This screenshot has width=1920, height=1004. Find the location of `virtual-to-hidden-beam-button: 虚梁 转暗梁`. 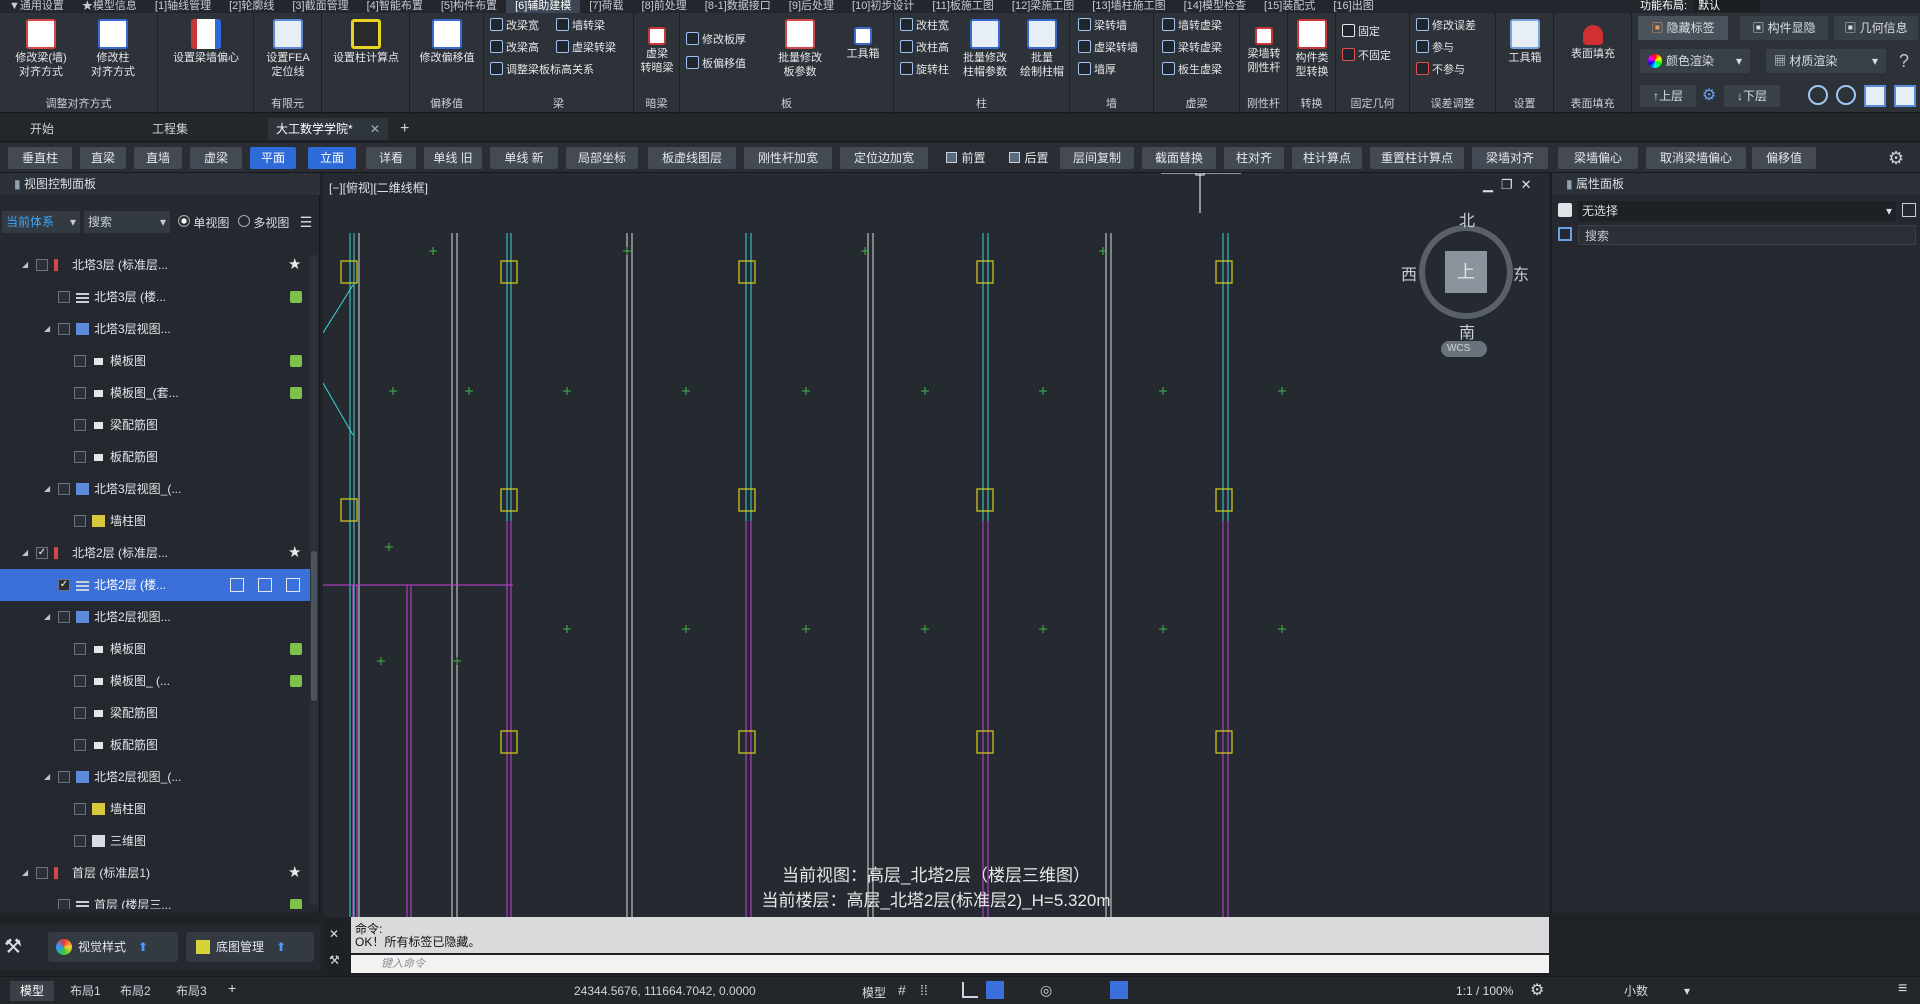

virtual-to-hidden-beam-button: 虚梁 转暗梁 is located at coordinates (657, 51).